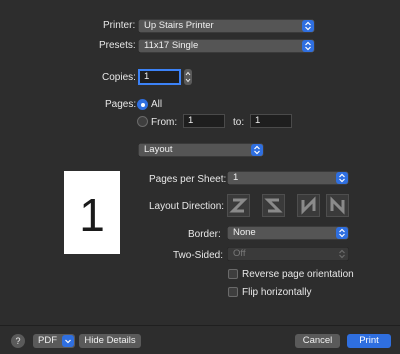 Image resolution: width=400 pixels, height=354 pixels. Describe the element at coordinates (233, 292) in the screenshot. I see `flip-horizontally-checkbox` at that location.